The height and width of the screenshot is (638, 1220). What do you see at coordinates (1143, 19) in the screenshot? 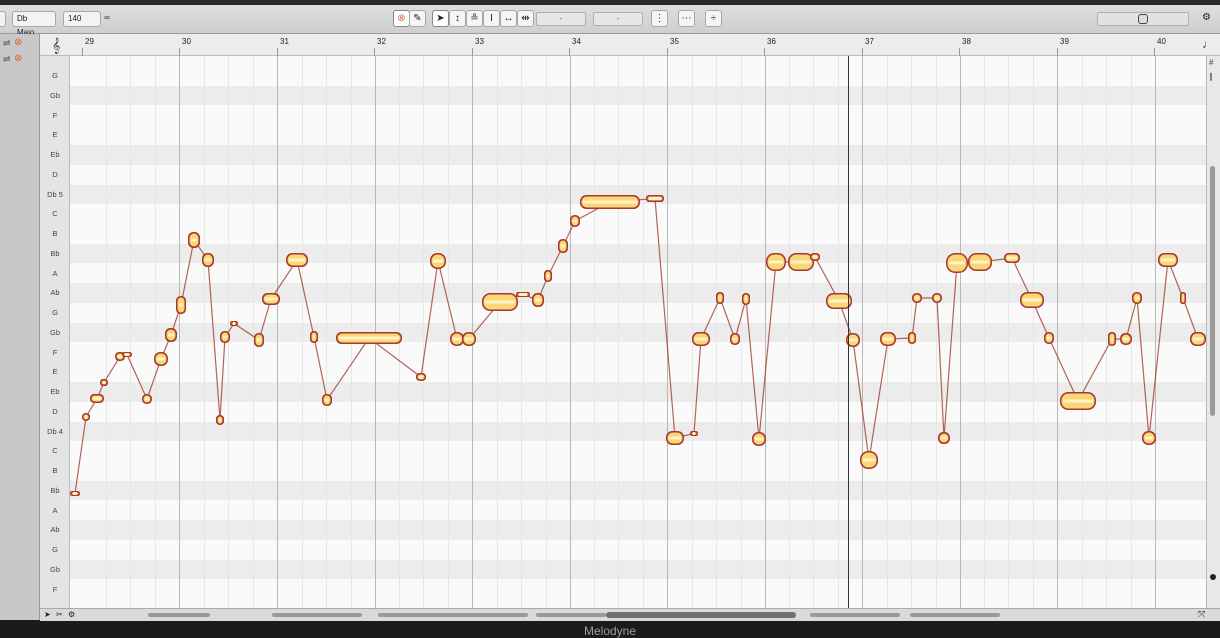
I see `zoom-slider-handle` at bounding box center [1143, 19].